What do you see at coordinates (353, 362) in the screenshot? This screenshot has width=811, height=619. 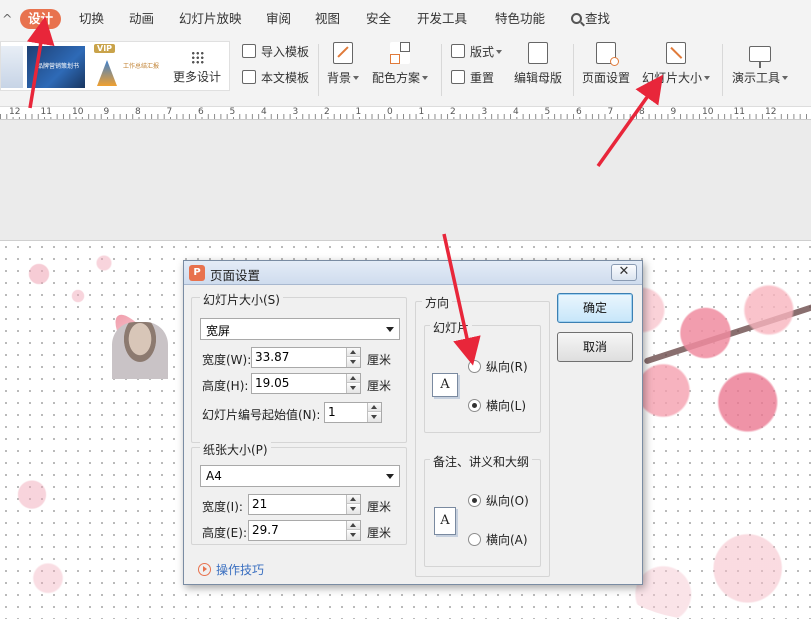 I see `width-down-arrow-icon` at bounding box center [353, 362].